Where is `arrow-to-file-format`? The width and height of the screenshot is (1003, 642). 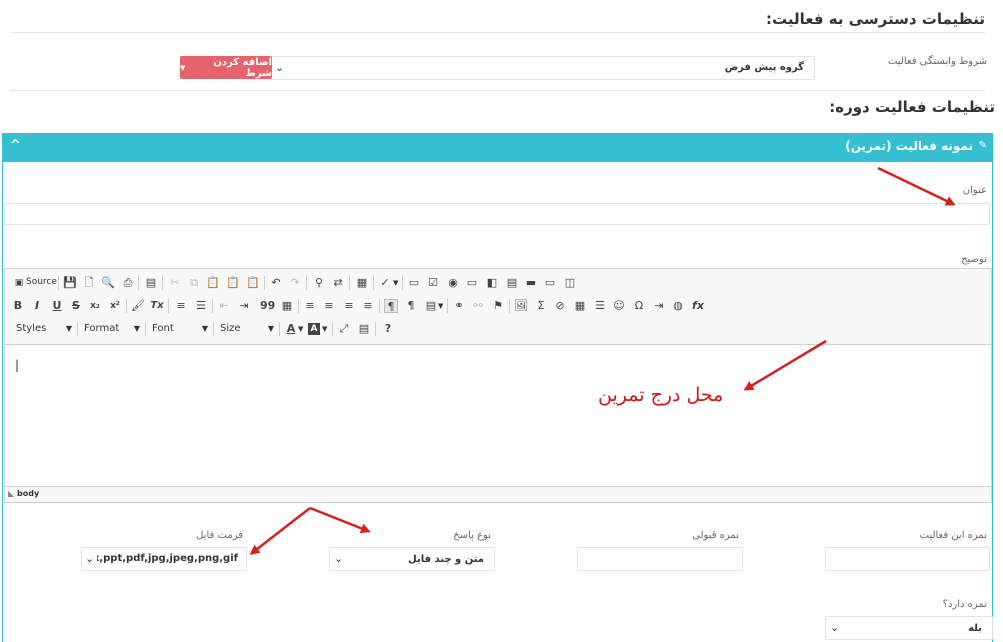 arrow-to-file-format is located at coordinates (280, 531).